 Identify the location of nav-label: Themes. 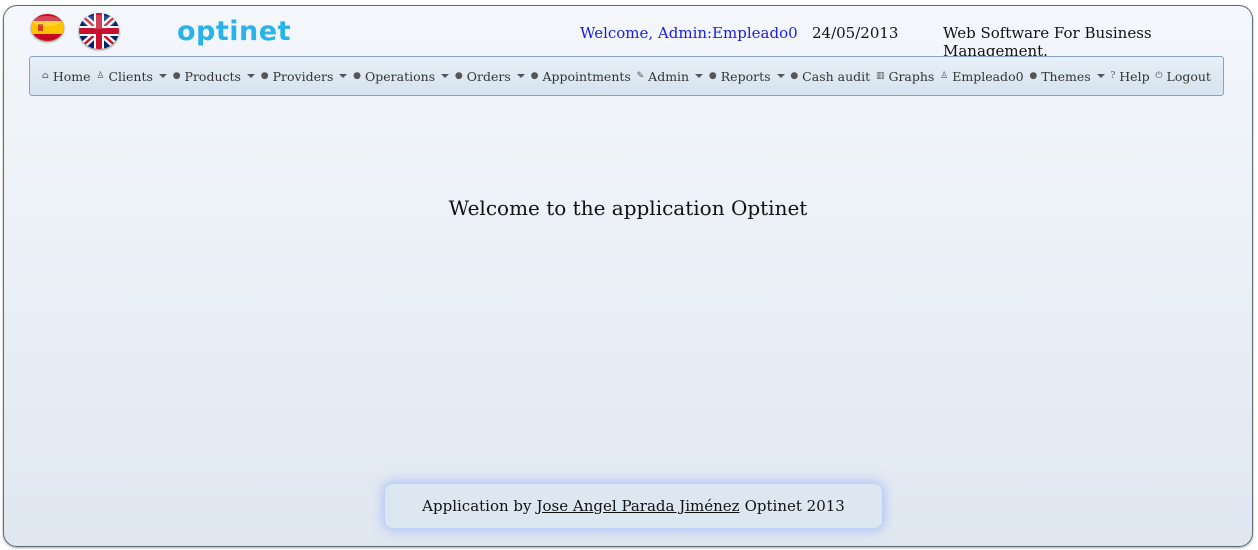
(1066, 76).